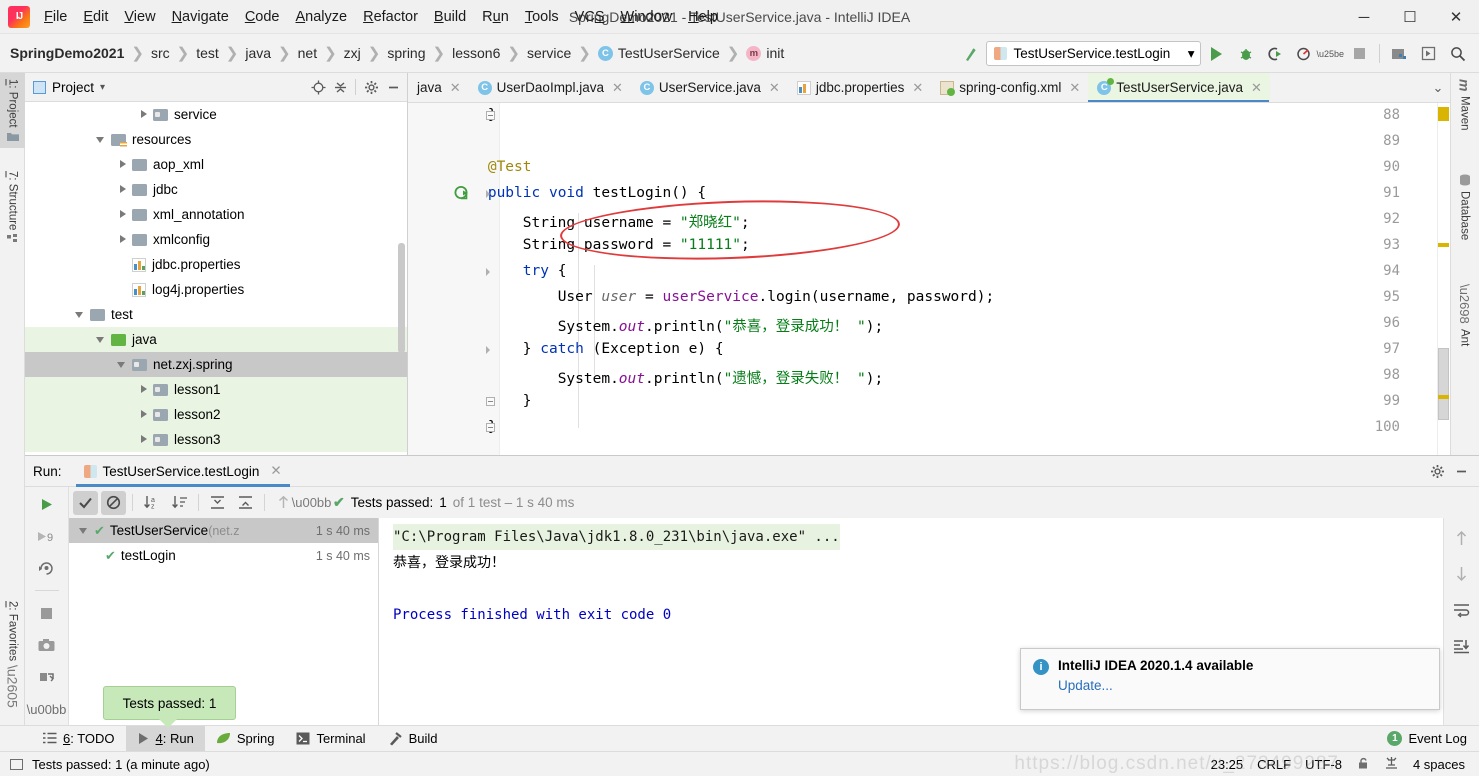  I want to click on locate-file-icon, so click(318, 87).